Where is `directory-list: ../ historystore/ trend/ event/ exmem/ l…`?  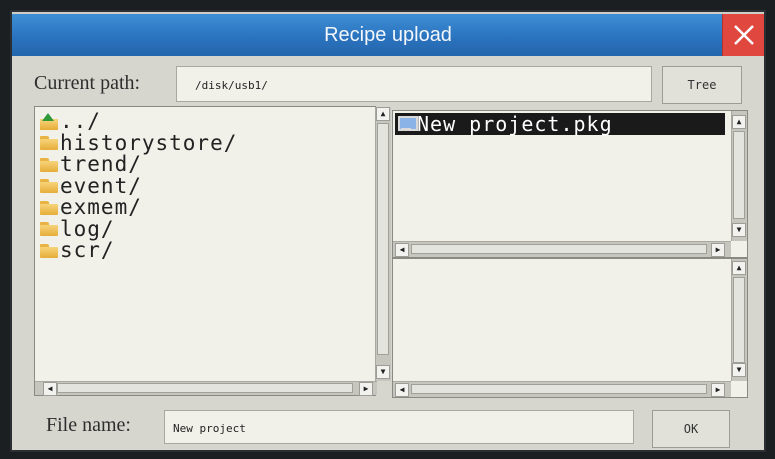 directory-list: ../ historystore/ trend/ event/ exmem/ l… is located at coordinates (138, 186).